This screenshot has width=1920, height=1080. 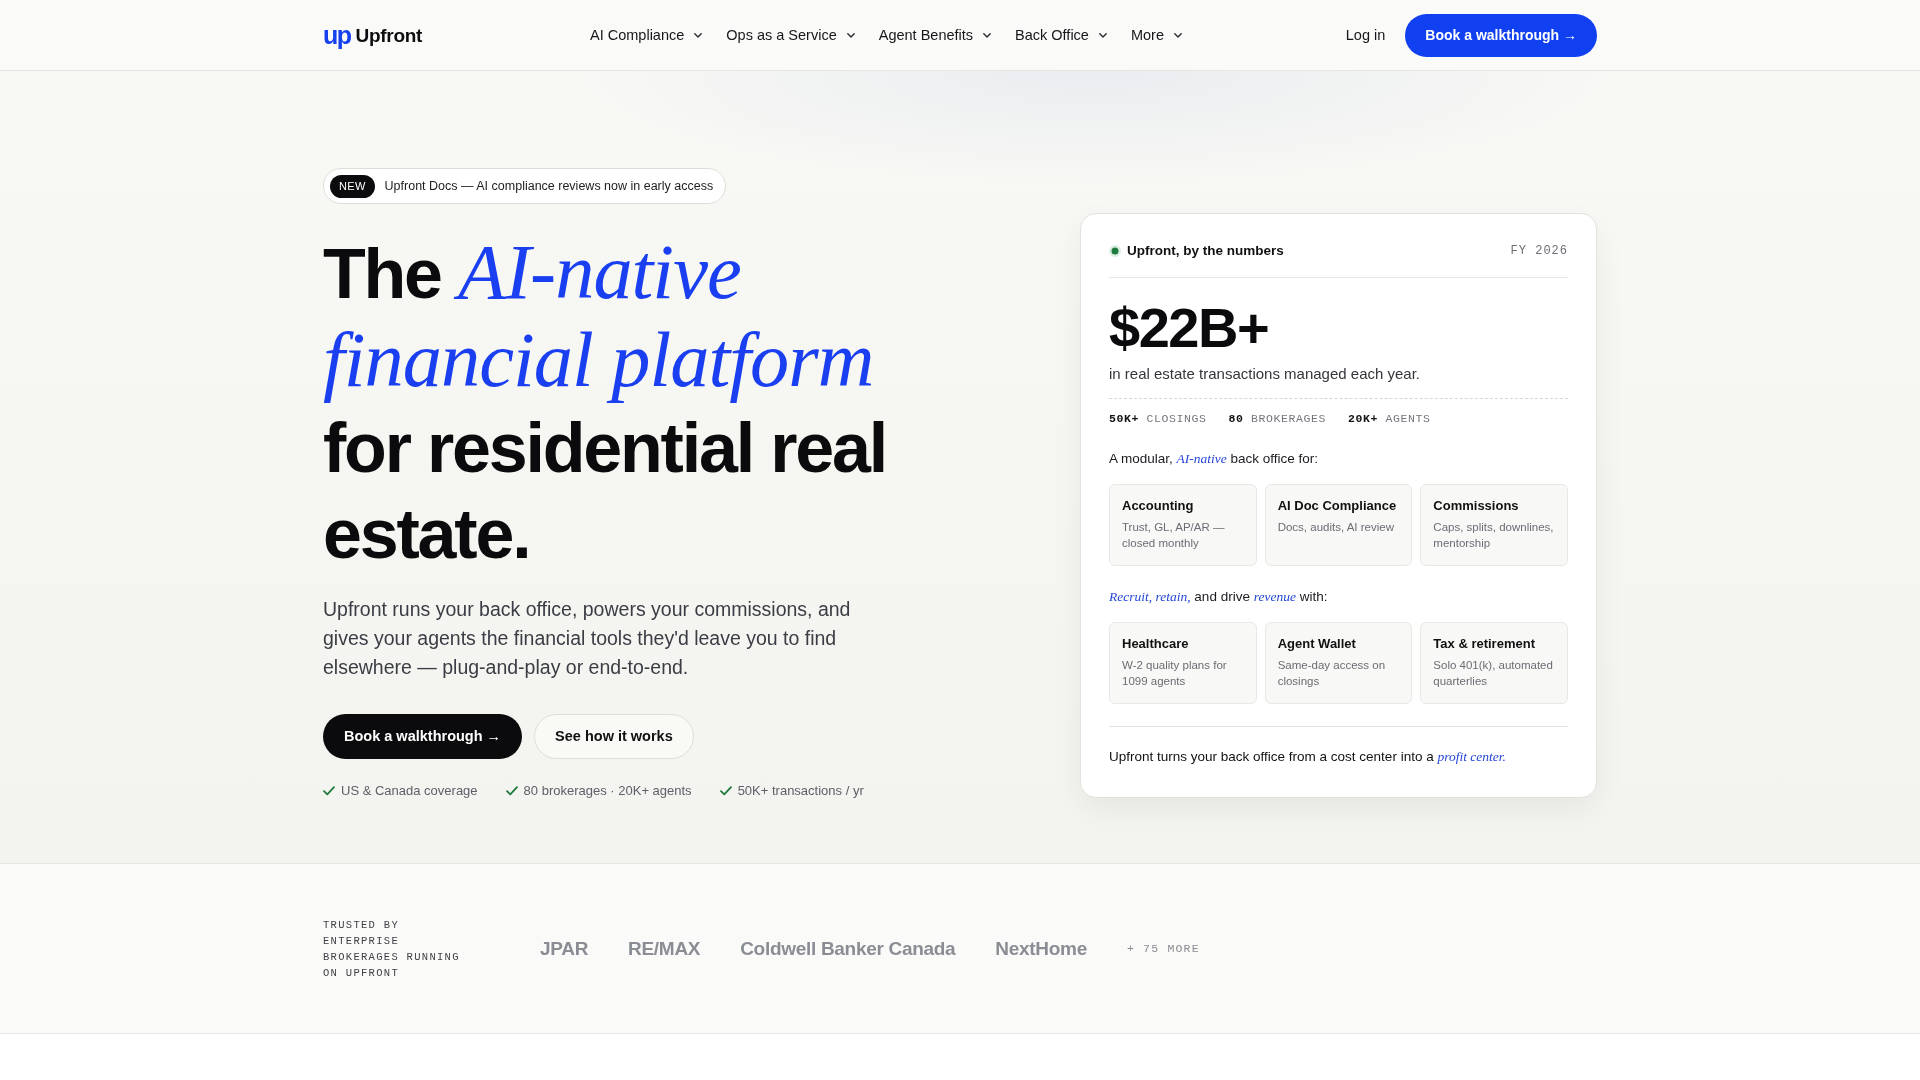 I want to click on nav-menu-item: Agent Benefits, so click(x=935, y=35).